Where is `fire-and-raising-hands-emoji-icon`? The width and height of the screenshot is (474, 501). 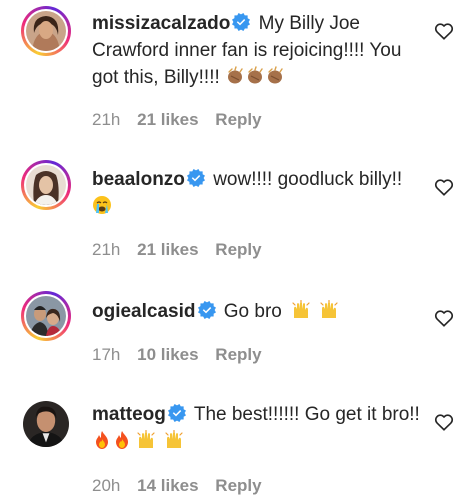
fire-and-raising-hands-emoji-icon is located at coordinates (140, 444).